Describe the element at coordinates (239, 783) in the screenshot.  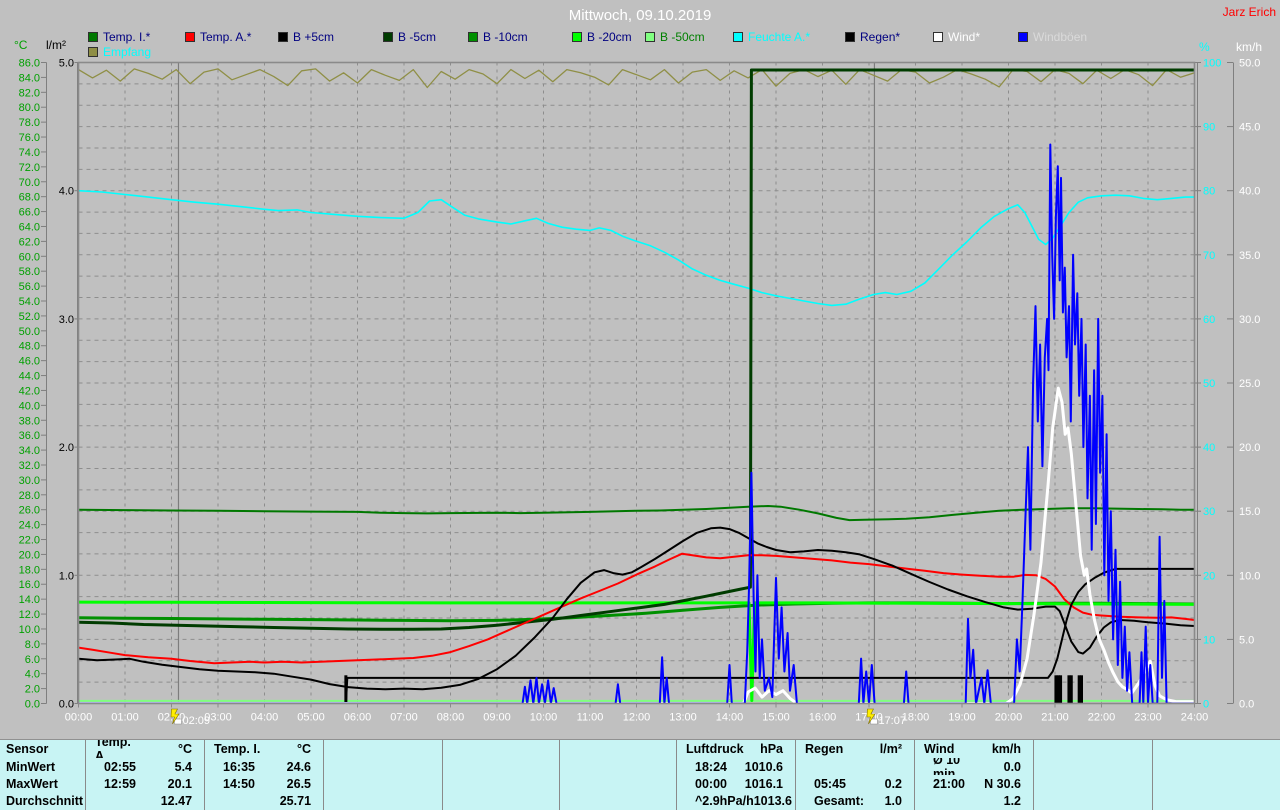
I see `cell-time: 14:50` at that location.